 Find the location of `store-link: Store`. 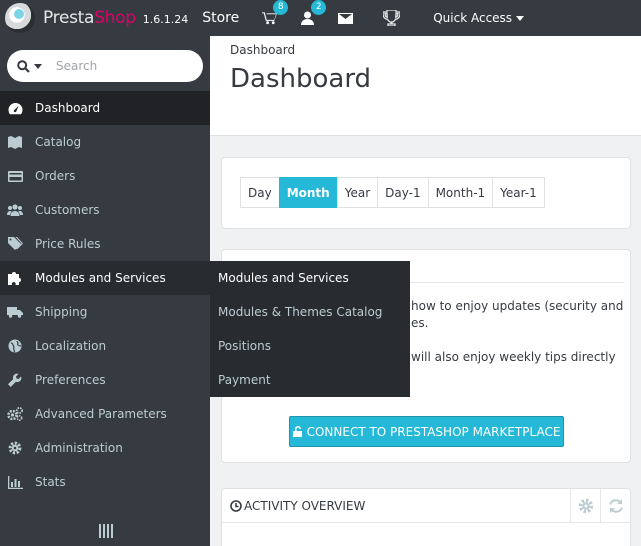

store-link: Store is located at coordinates (220, 18).